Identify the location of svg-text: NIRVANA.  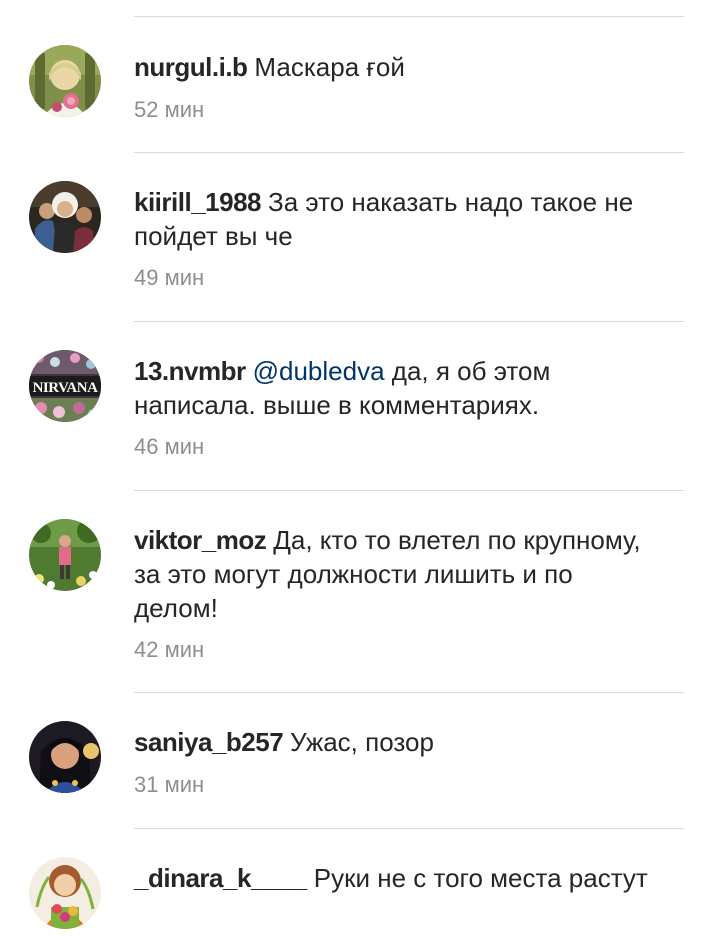
(66, 388).